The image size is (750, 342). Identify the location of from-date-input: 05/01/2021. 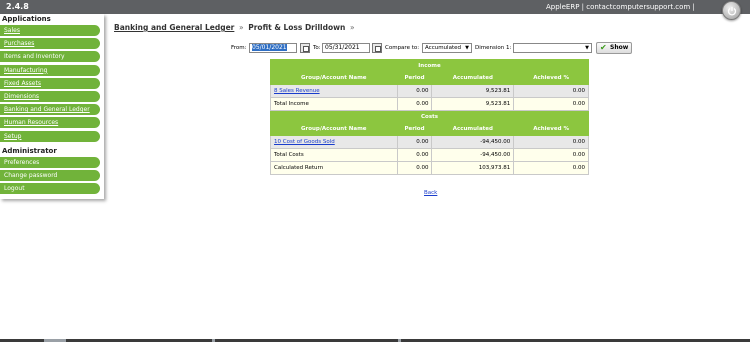
(273, 48).